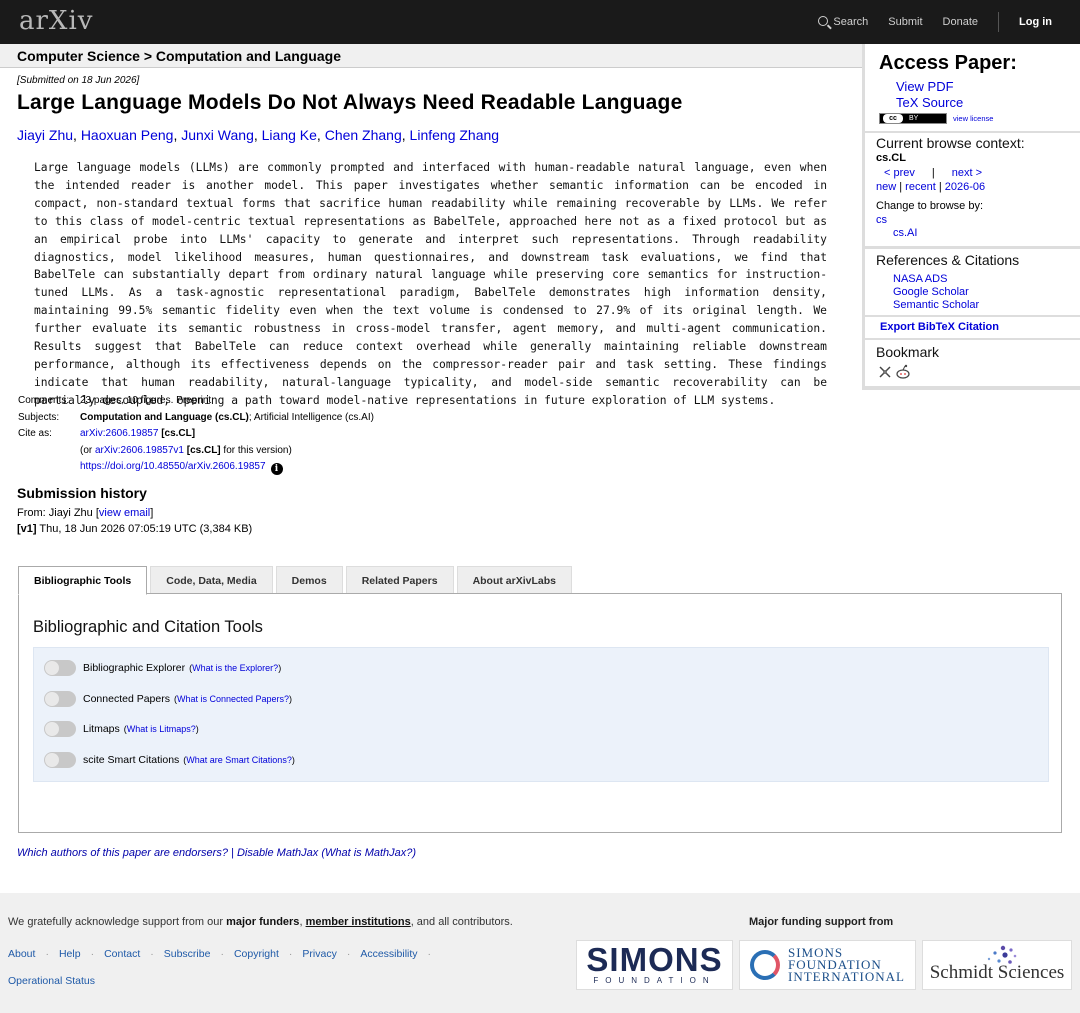 This screenshot has height=1013, width=1080. Describe the element at coordinates (124, 513) in the screenshot. I see `view-email-link: view email` at that location.